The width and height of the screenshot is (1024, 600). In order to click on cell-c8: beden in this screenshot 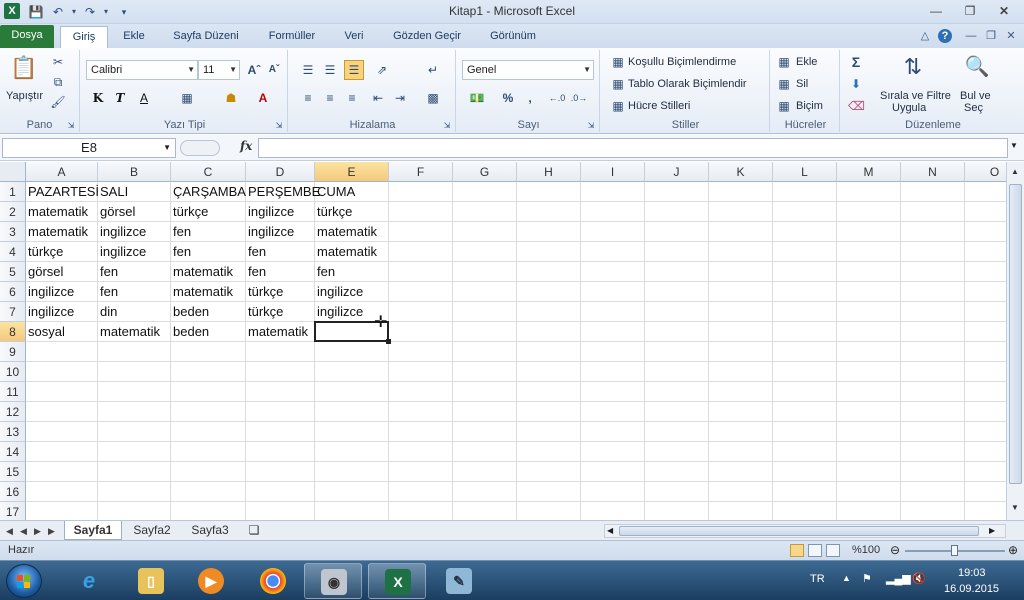, I will do `click(208, 332)`.